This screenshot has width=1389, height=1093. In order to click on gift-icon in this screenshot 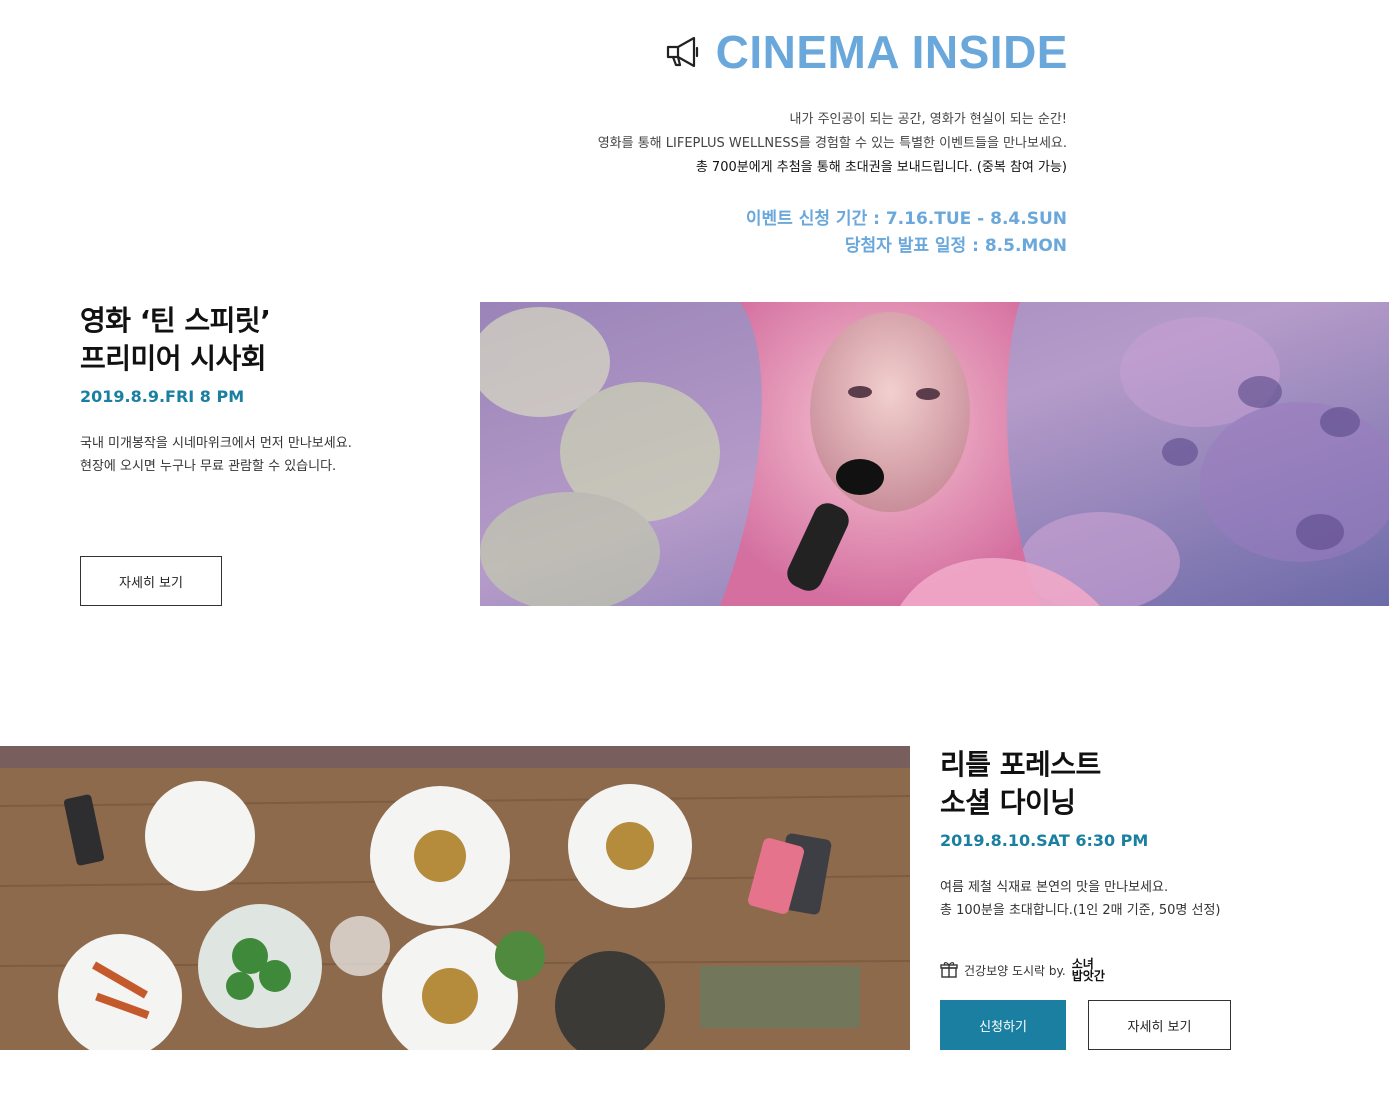, I will do `click(949, 970)`.